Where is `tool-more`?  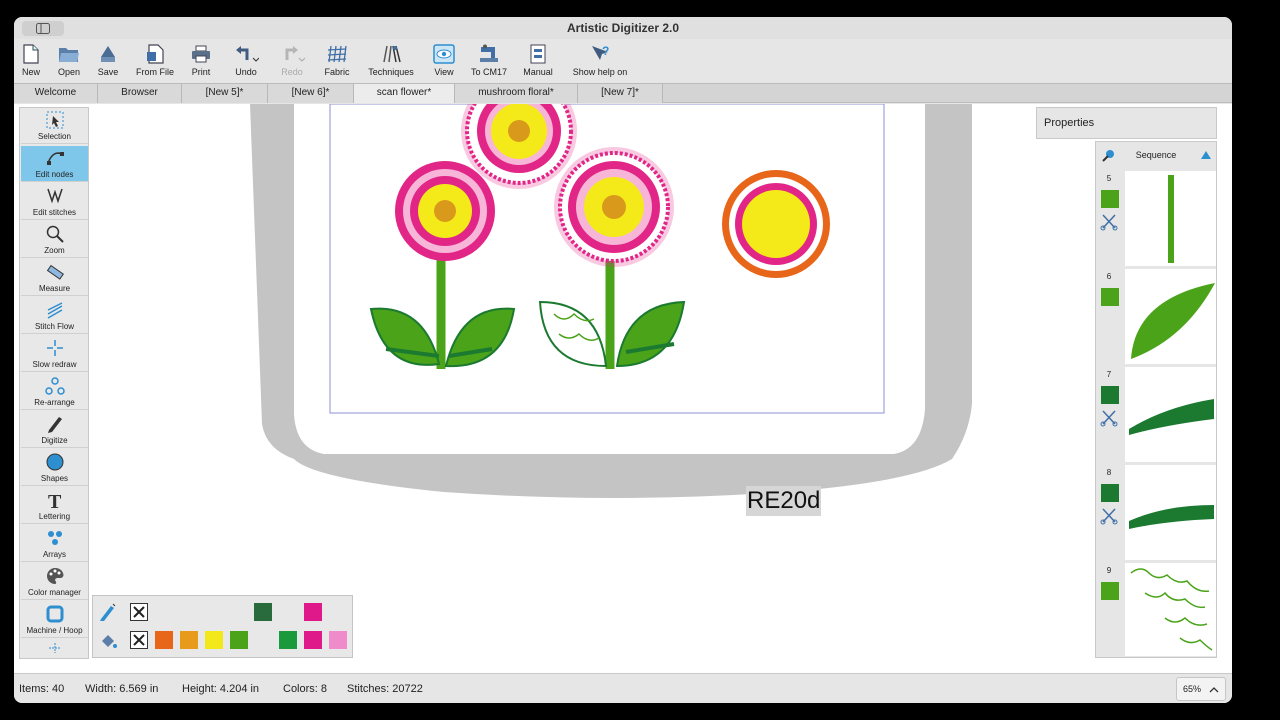 tool-more is located at coordinates (54, 649).